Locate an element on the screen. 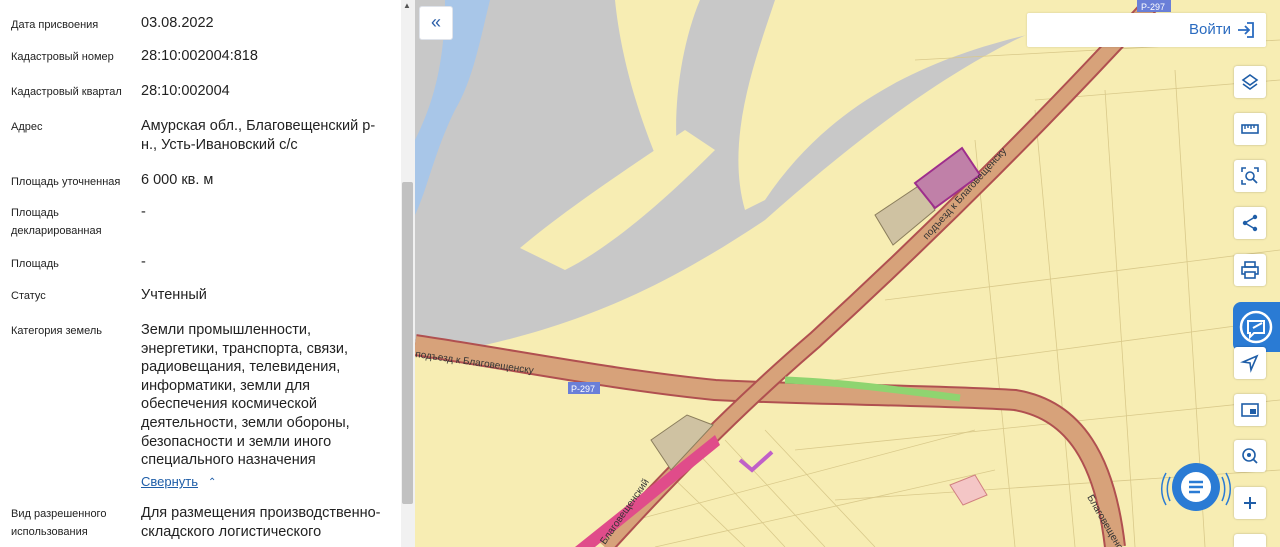  ruler-button is located at coordinates (1250, 129).